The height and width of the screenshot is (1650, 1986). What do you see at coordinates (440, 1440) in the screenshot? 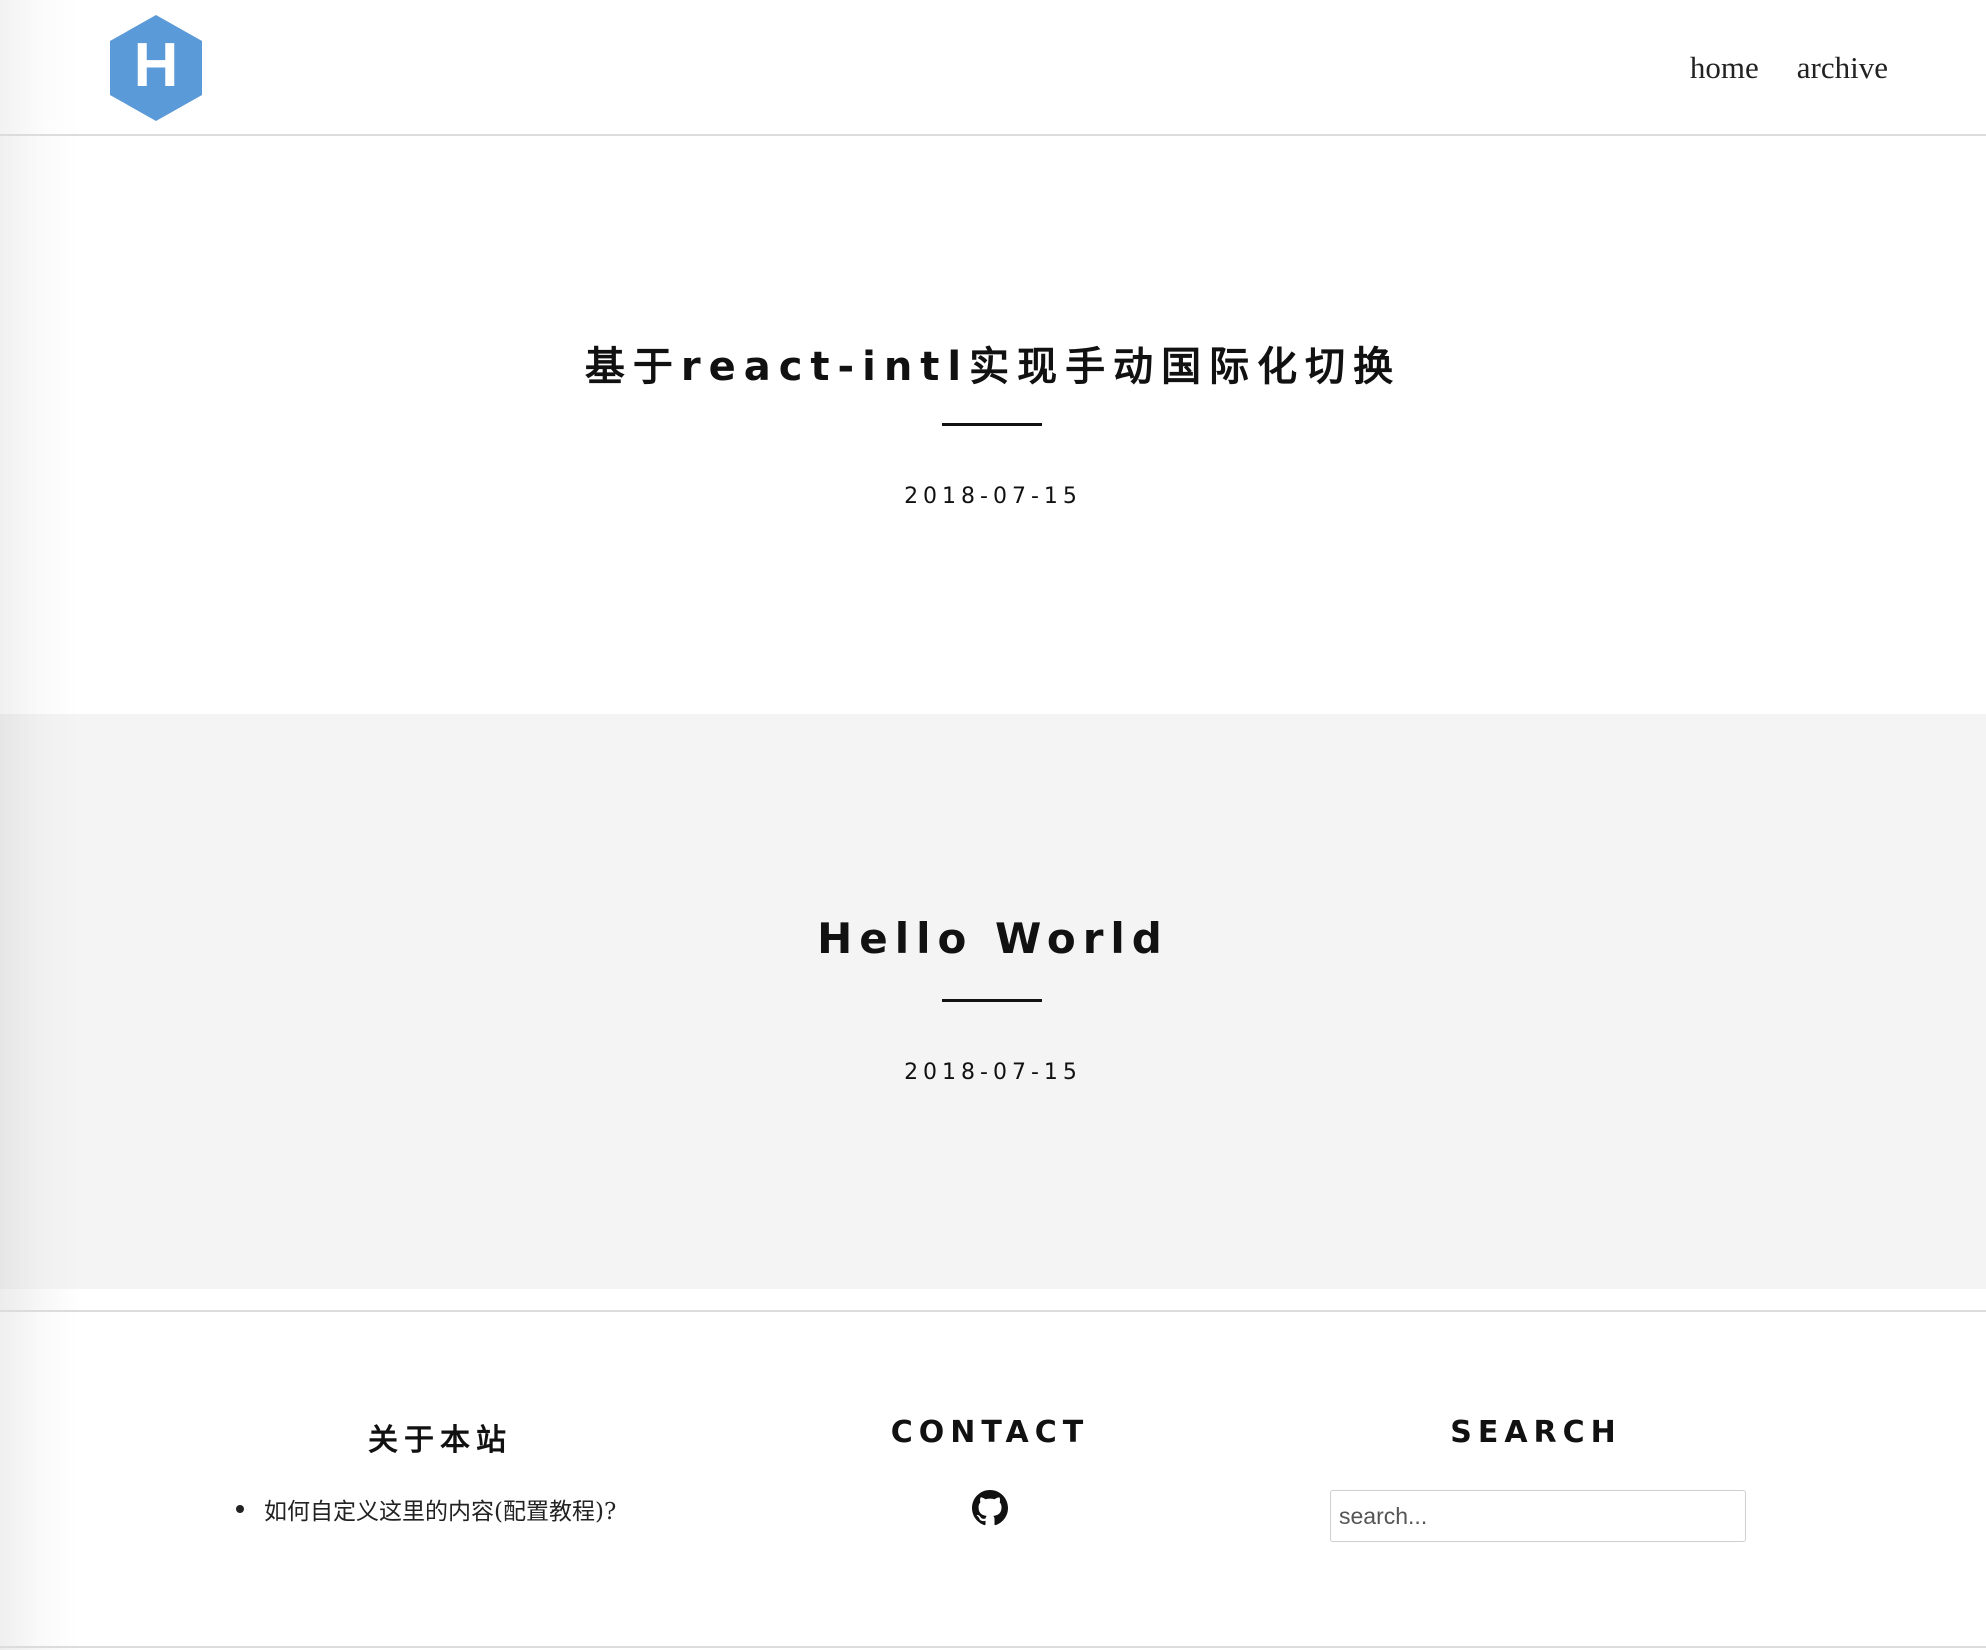
I see `about-heading: 关于本站` at bounding box center [440, 1440].